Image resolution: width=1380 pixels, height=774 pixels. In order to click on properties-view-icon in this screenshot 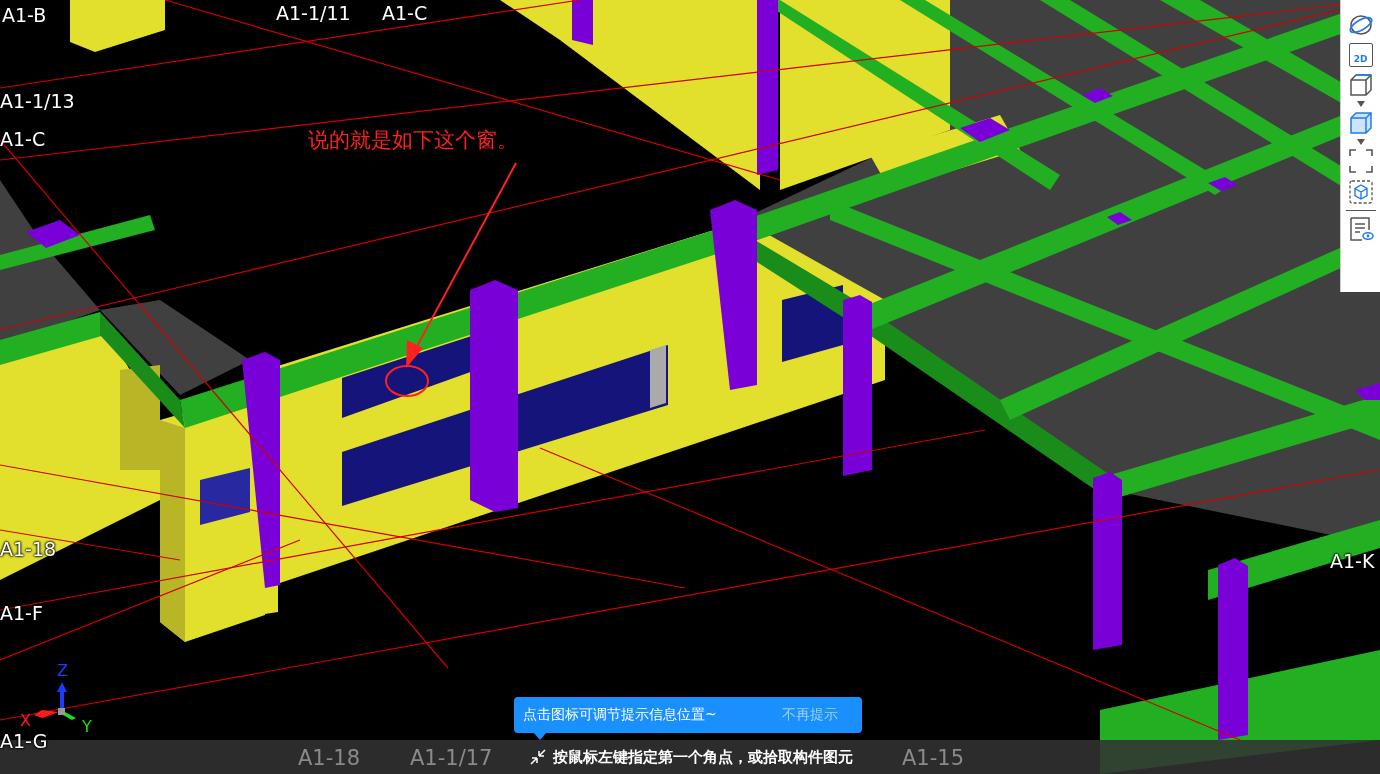, I will do `click(1360, 229)`.